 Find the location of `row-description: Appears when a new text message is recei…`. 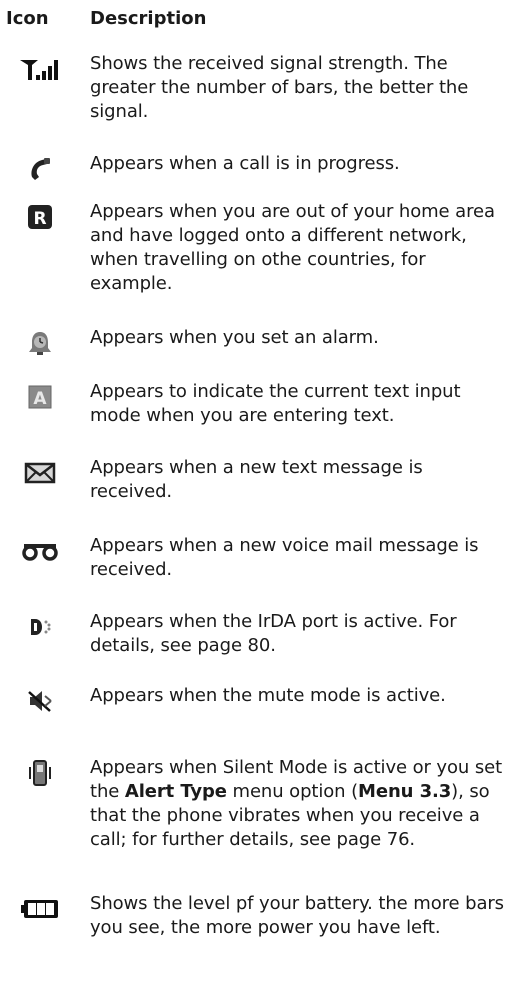

row-description: Appears when a new text message is recei… is located at coordinates (256, 479).